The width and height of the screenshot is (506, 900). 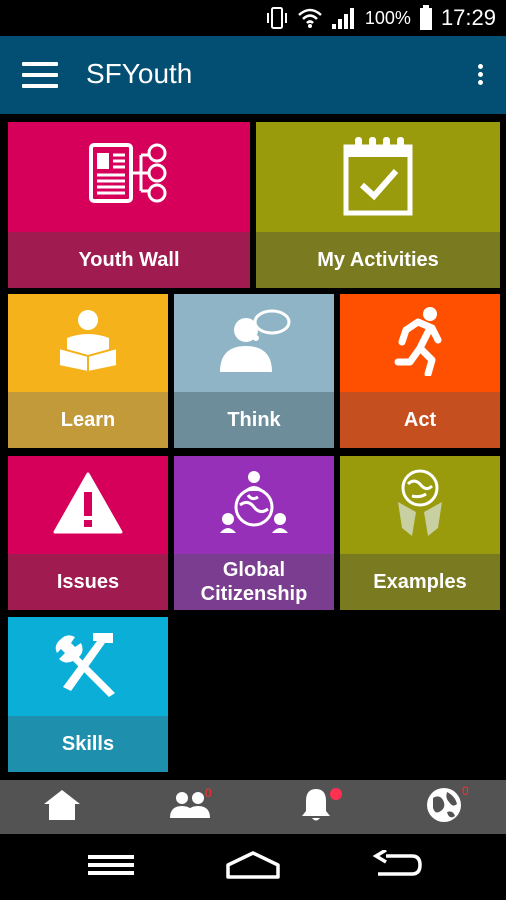 What do you see at coordinates (378, 260) in the screenshot?
I see `tile-label: My Activities` at bounding box center [378, 260].